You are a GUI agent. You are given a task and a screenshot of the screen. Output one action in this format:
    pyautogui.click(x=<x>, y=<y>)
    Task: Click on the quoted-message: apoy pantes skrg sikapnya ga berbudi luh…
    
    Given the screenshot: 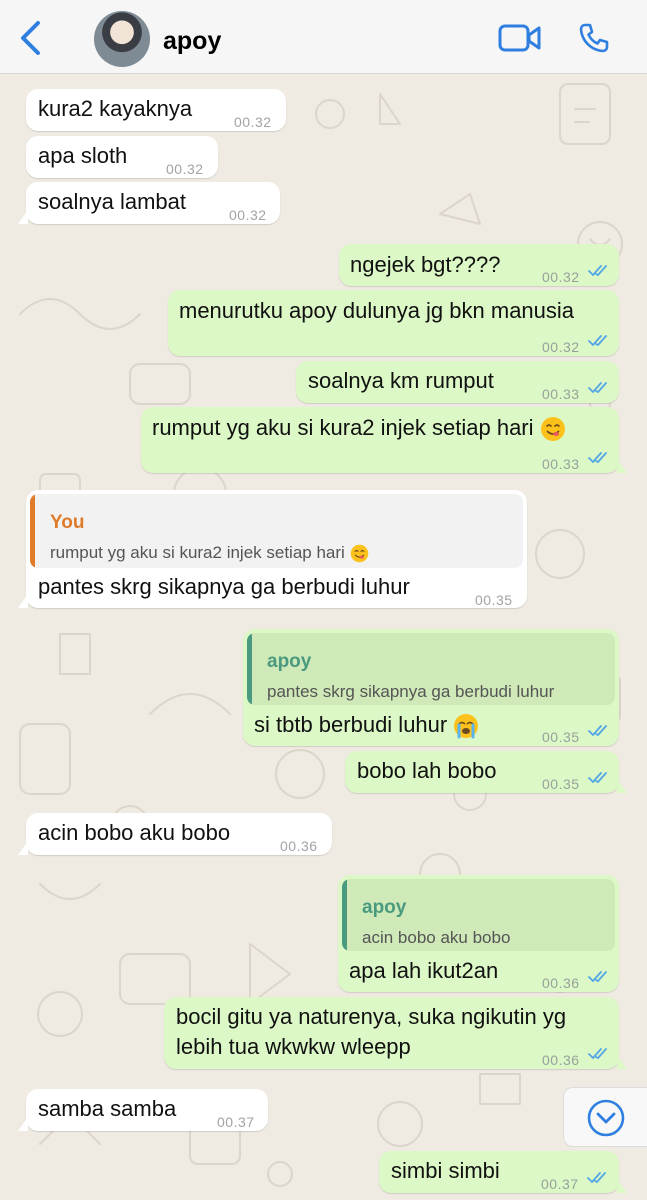 What is the action you would take?
    pyautogui.click(x=431, y=669)
    